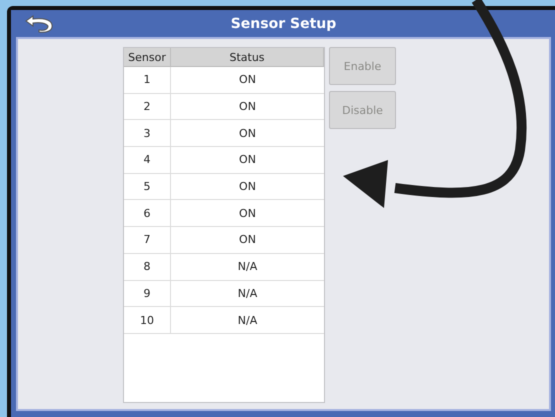 This screenshot has height=417, width=555. I want to click on table-cell: 6, so click(147, 213).